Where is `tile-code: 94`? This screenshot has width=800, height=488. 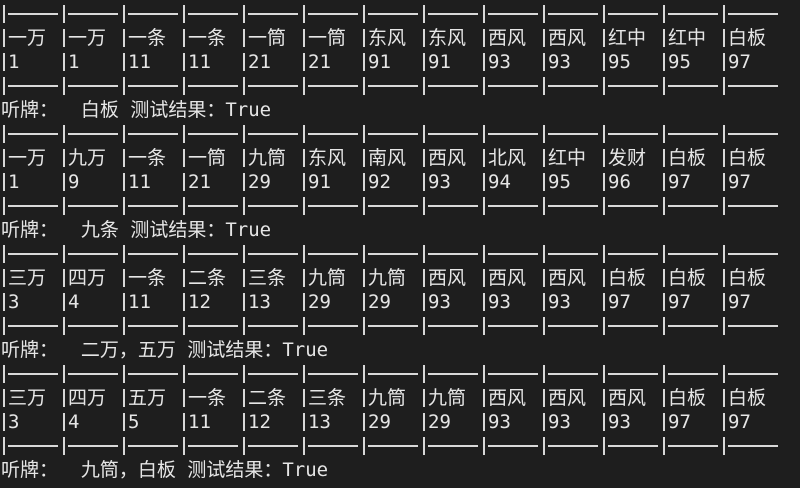 tile-code: 94 is located at coordinates (499, 182).